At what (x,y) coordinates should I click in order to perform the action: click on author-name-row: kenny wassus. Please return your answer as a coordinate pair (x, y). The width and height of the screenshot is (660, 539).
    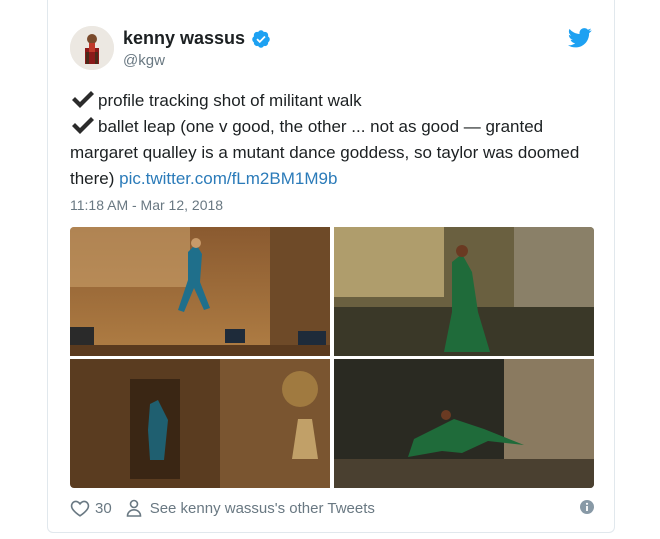
    Looking at the image, I should click on (197, 38).